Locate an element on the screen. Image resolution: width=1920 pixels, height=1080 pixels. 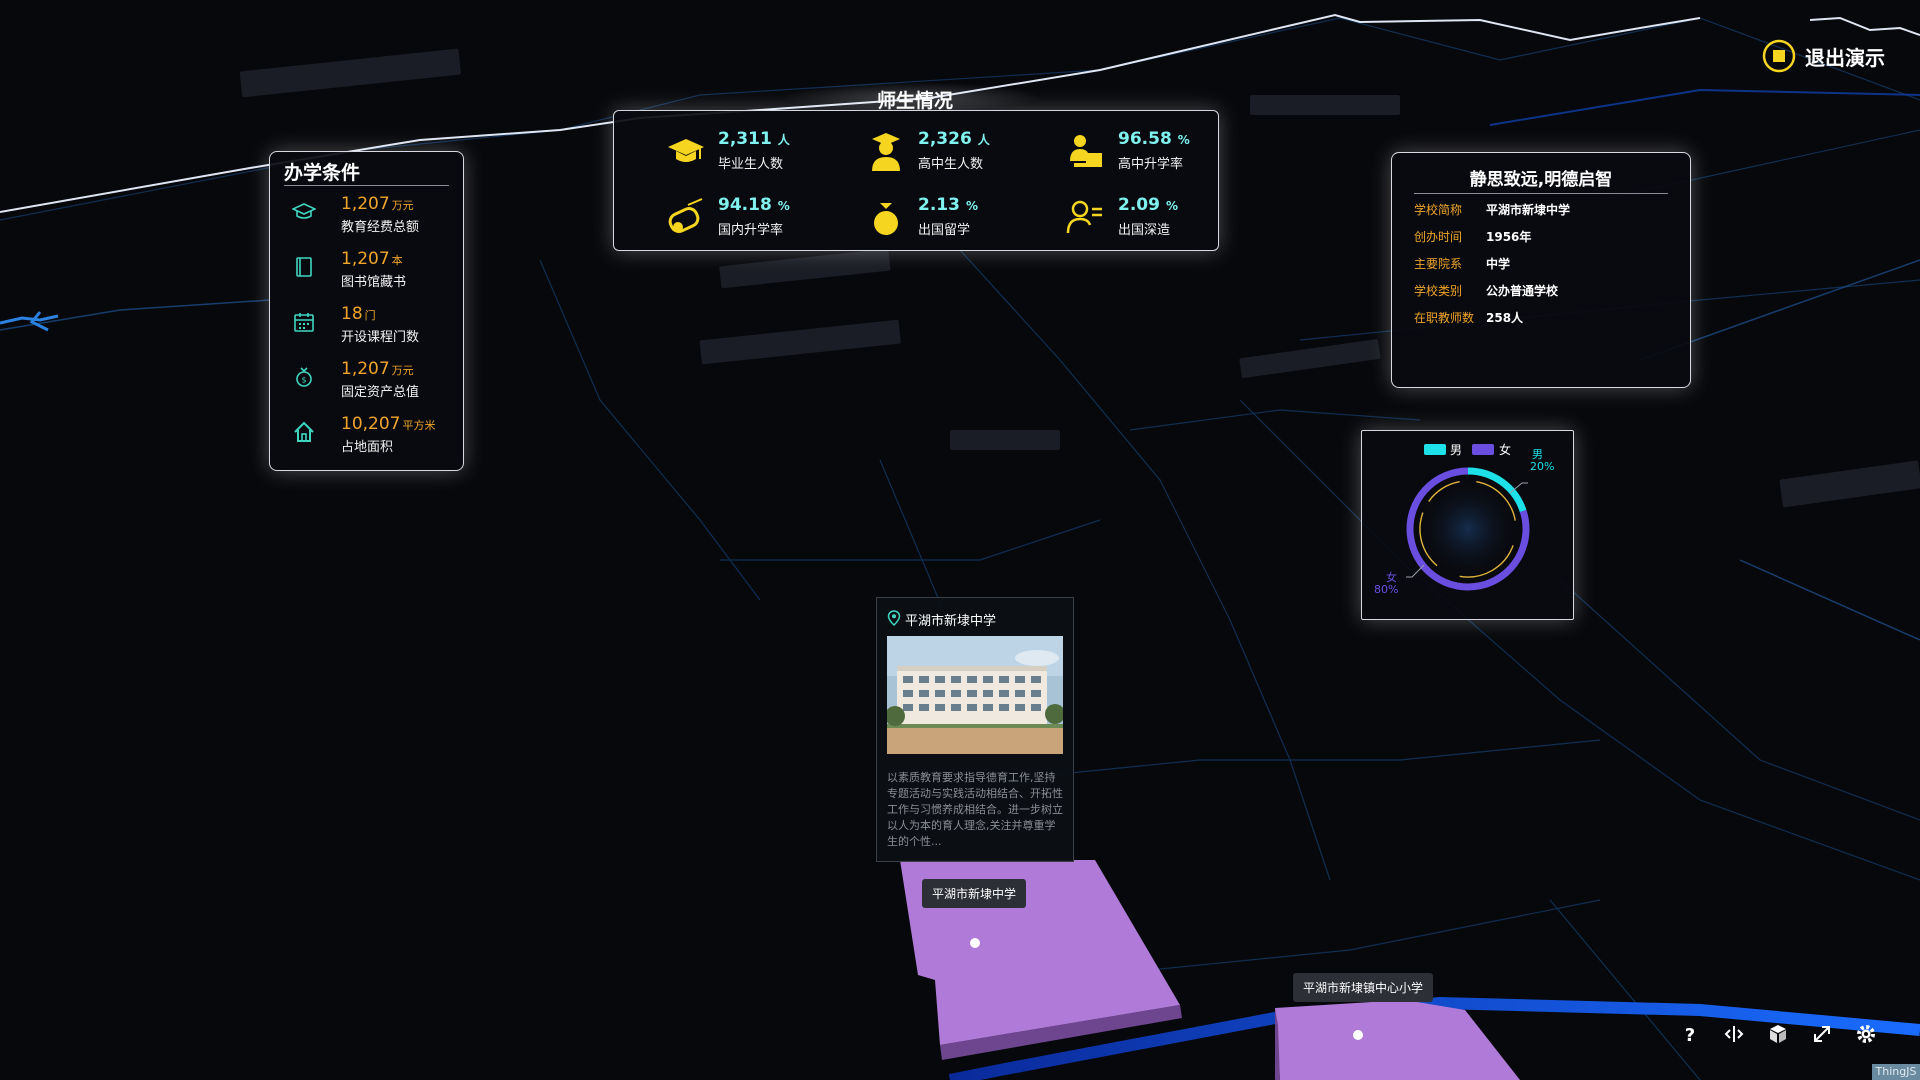
stat-value: 94.18% is located at coordinates (754, 205).